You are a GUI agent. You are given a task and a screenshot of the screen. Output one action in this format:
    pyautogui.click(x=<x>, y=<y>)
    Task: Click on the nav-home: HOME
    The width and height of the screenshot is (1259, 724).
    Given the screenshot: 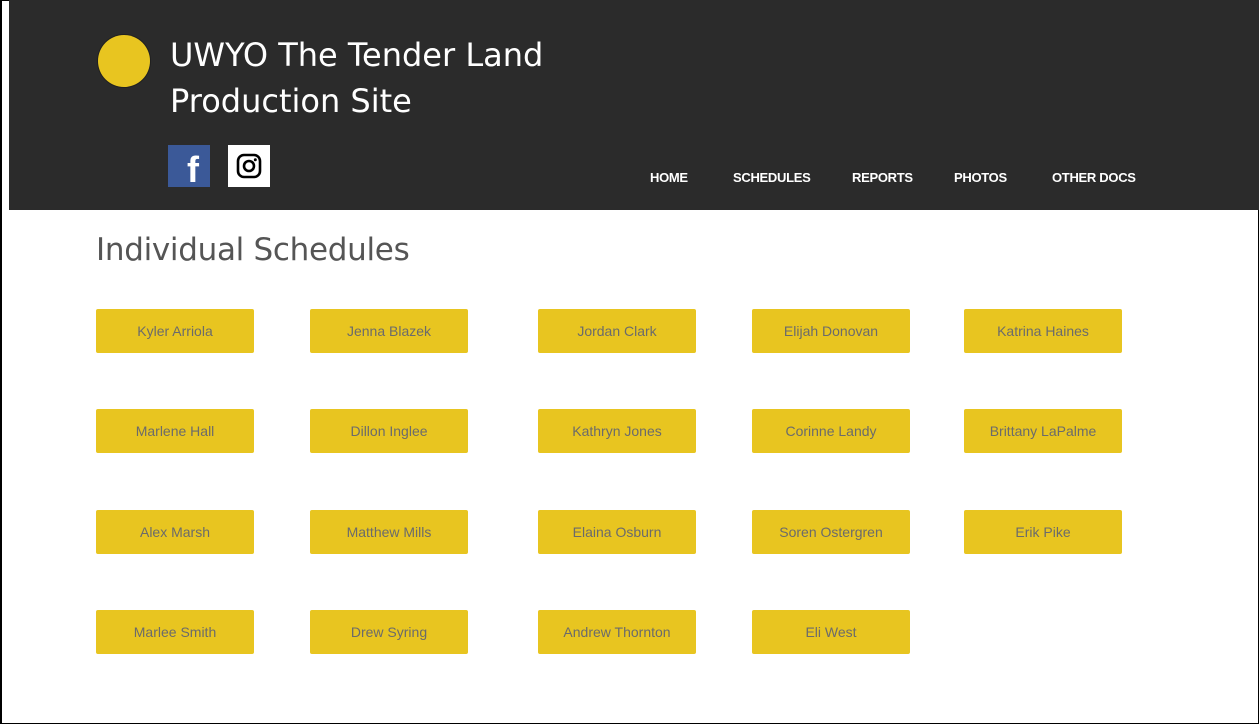 What is the action you would take?
    pyautogui.click(x=669, y=177)
    